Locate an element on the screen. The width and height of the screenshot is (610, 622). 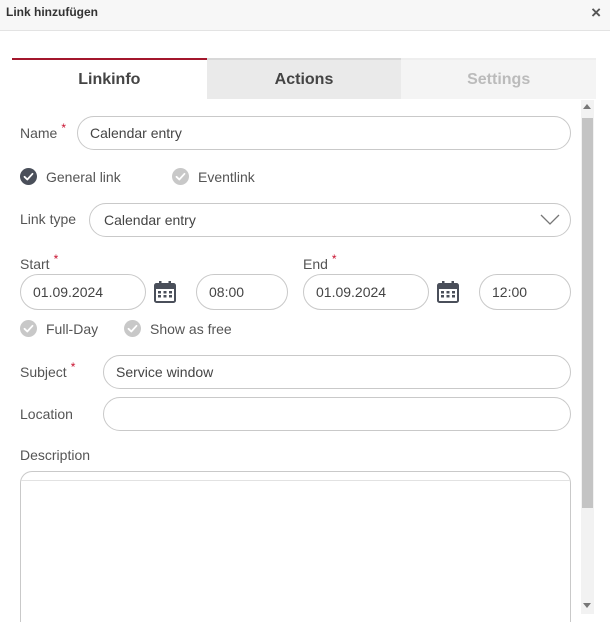
end-calendar-button is located at coordinates (448, 294).